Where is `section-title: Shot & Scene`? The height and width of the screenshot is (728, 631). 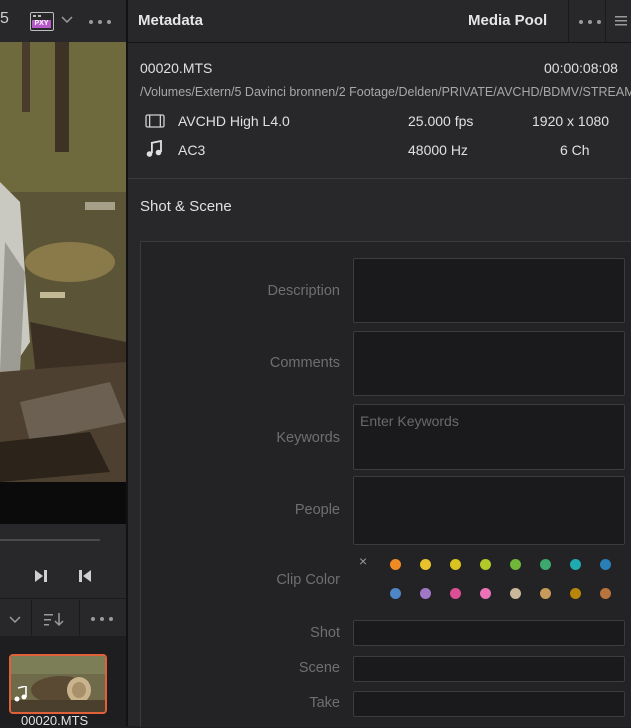 section-title: Shot & Scene is located at coordinates (186, 206).